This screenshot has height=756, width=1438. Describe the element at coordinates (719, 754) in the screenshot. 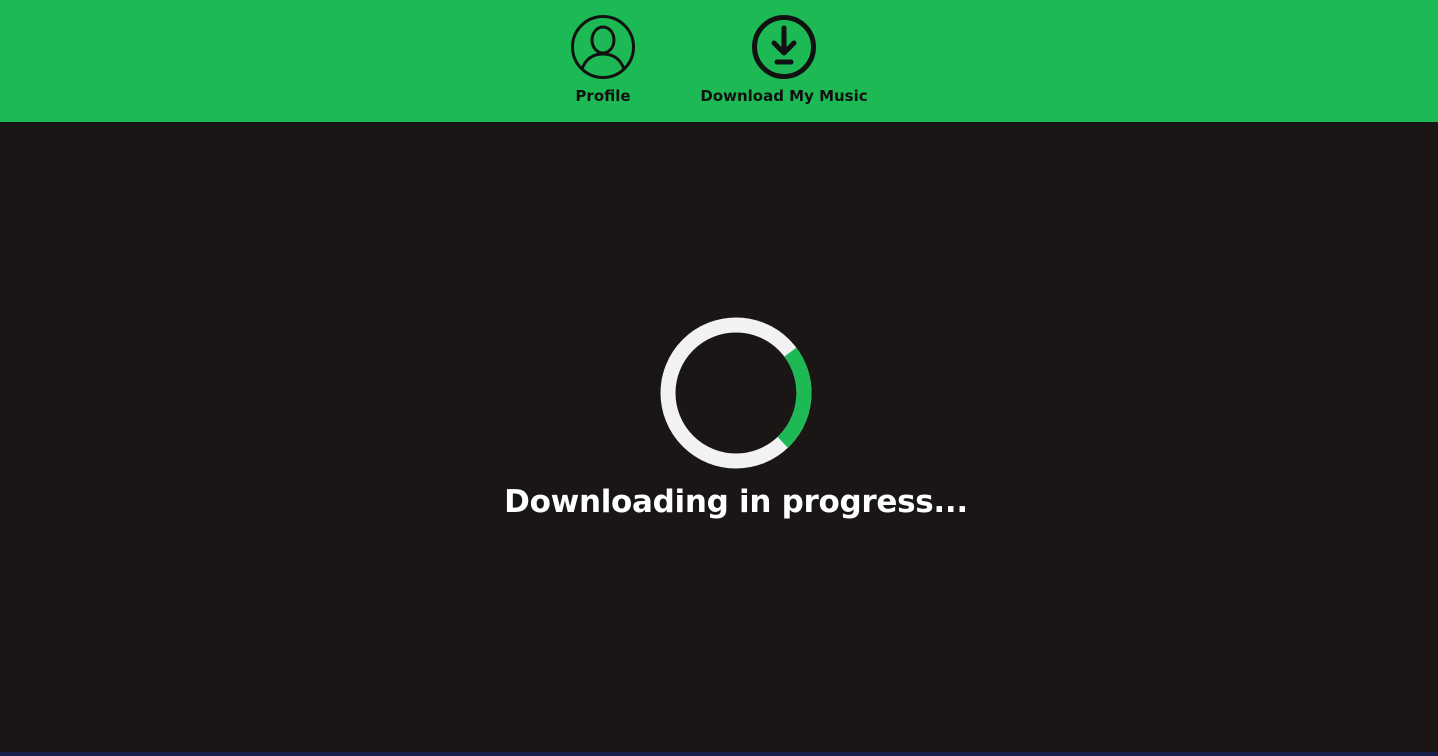

I see `bottom-strip` at that location.